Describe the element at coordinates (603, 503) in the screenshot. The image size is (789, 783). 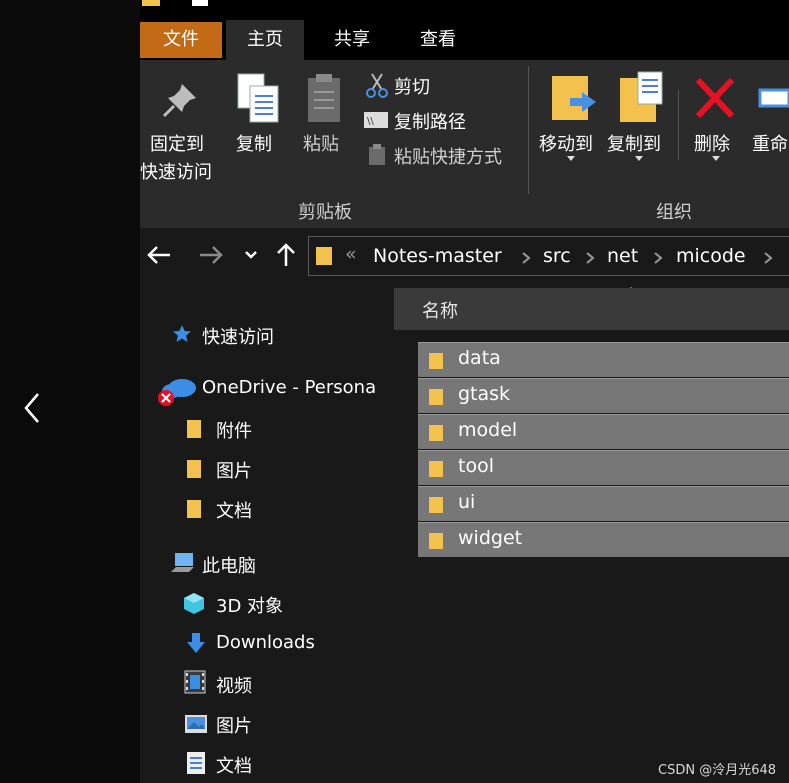
I see `file-row-ui: ui` at that location.